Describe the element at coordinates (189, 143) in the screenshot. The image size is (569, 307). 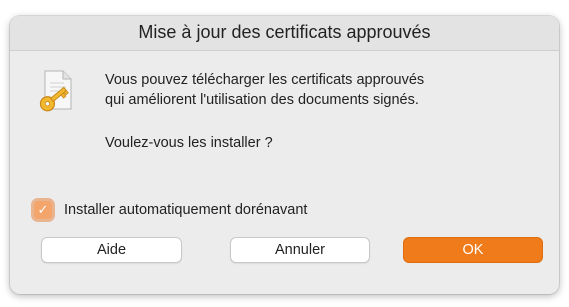
I see `dialog-question: Voulez-vous les installer ?` at that location.